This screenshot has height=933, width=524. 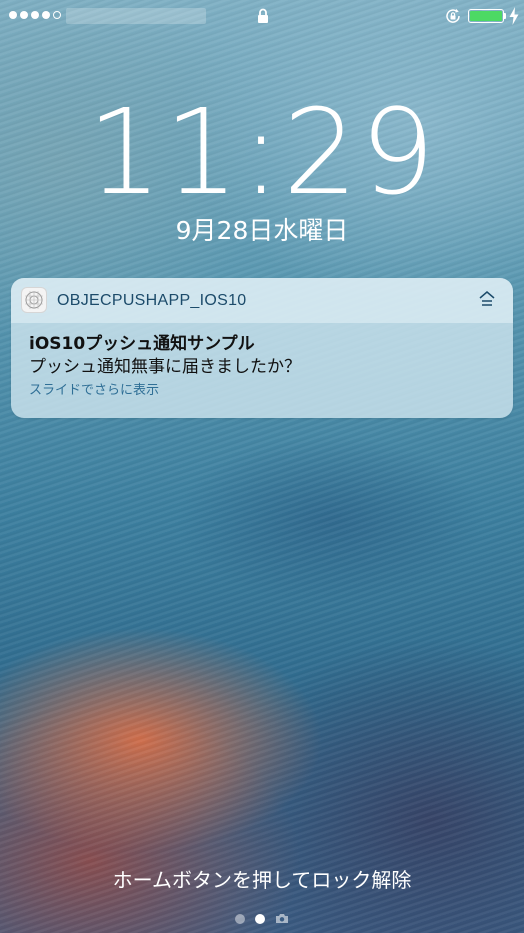 I want to click on app-icon, so click(x=34, y=300).